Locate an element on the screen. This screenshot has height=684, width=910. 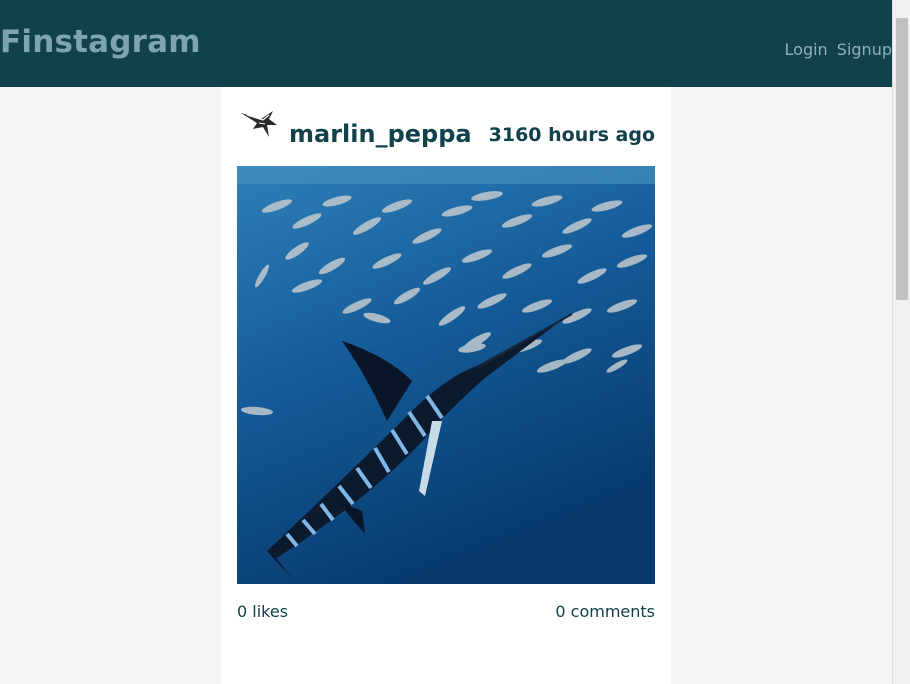
login-link: Login is located at coordinates (806, 49).